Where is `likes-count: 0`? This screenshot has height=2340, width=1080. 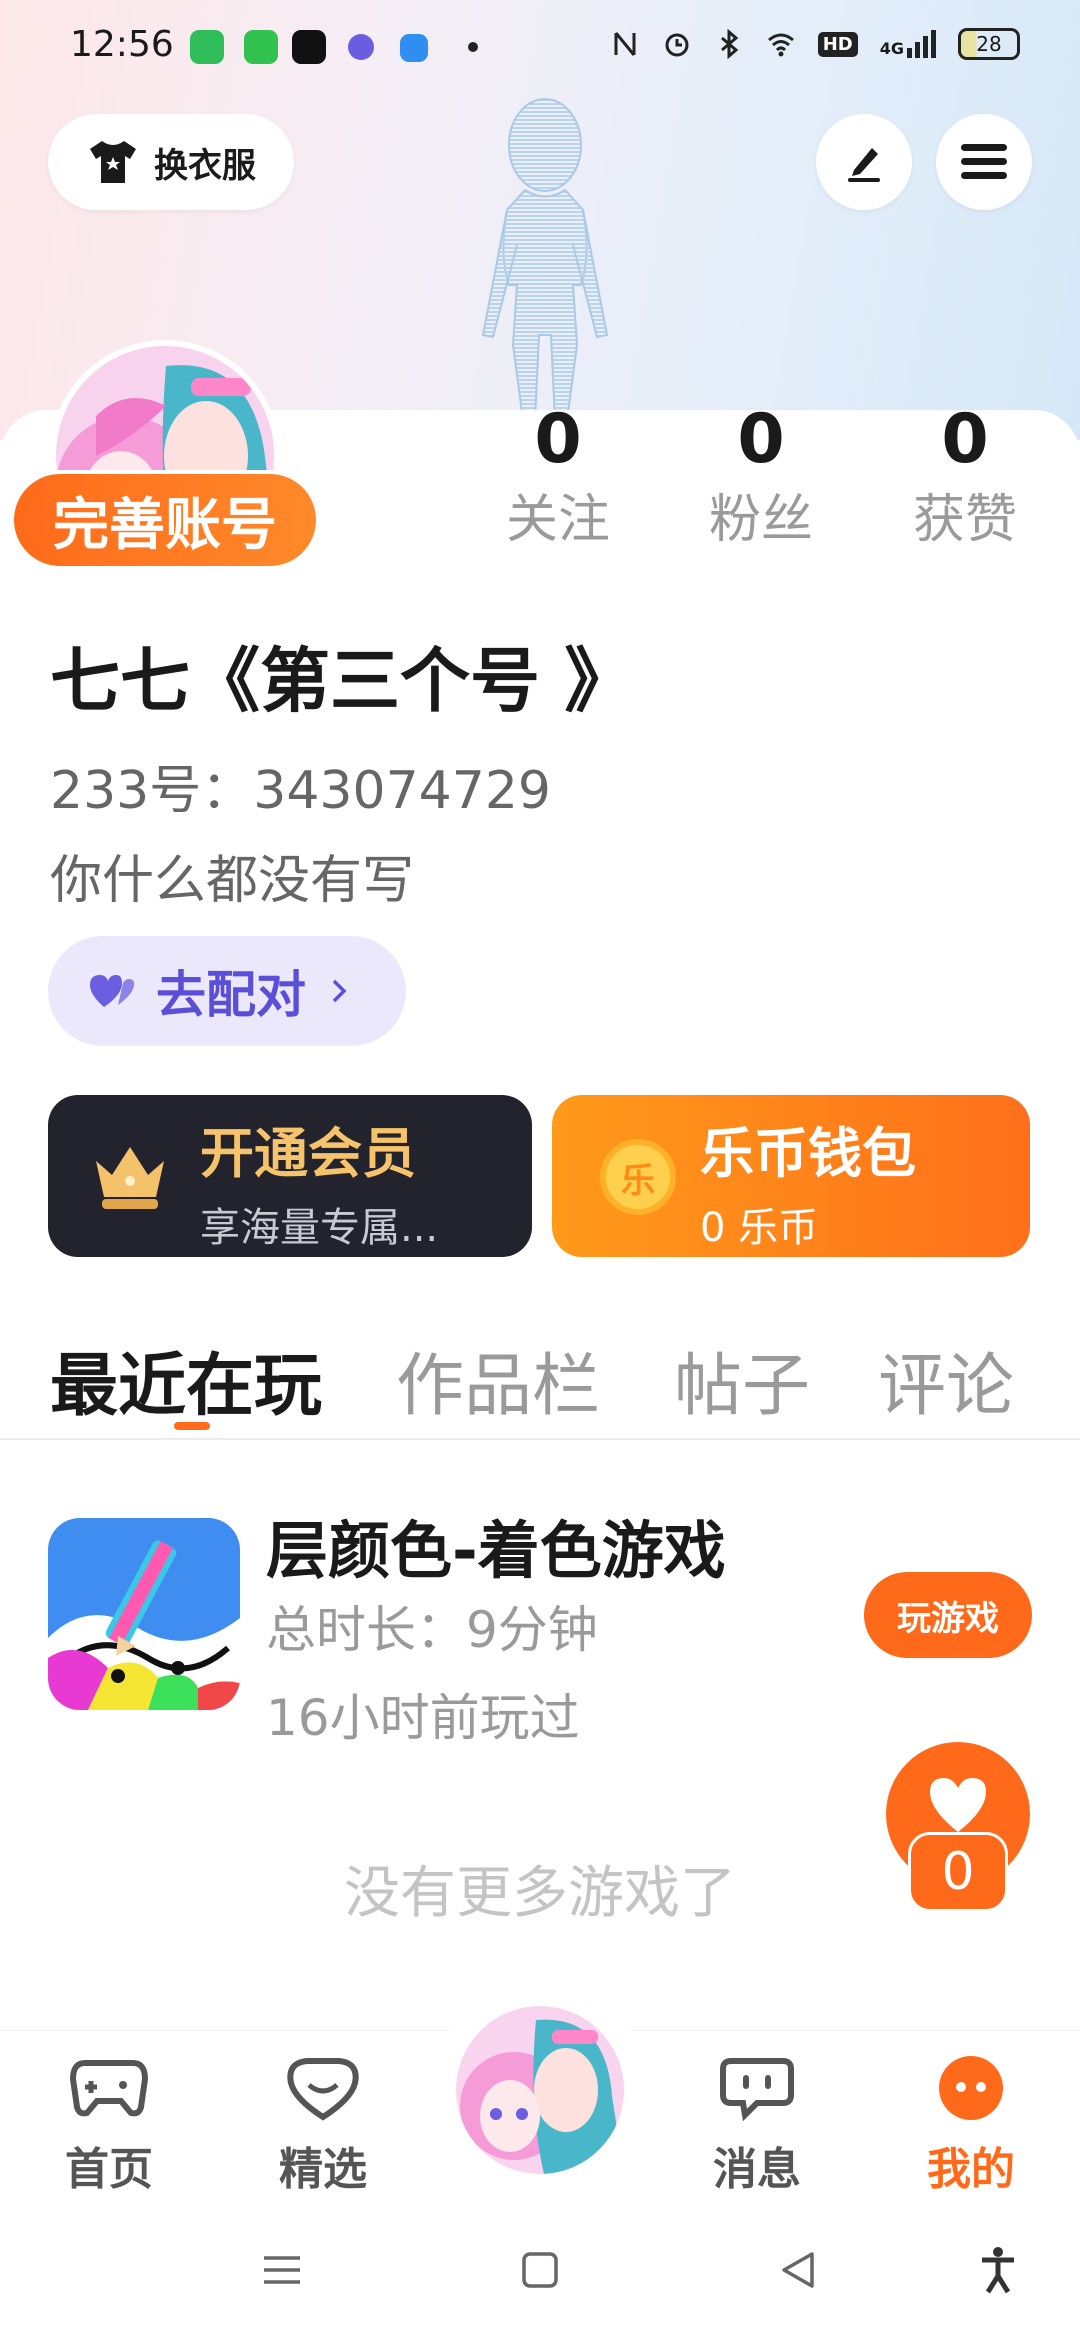
likes-count: 0 is located at coordinates (965, 439).